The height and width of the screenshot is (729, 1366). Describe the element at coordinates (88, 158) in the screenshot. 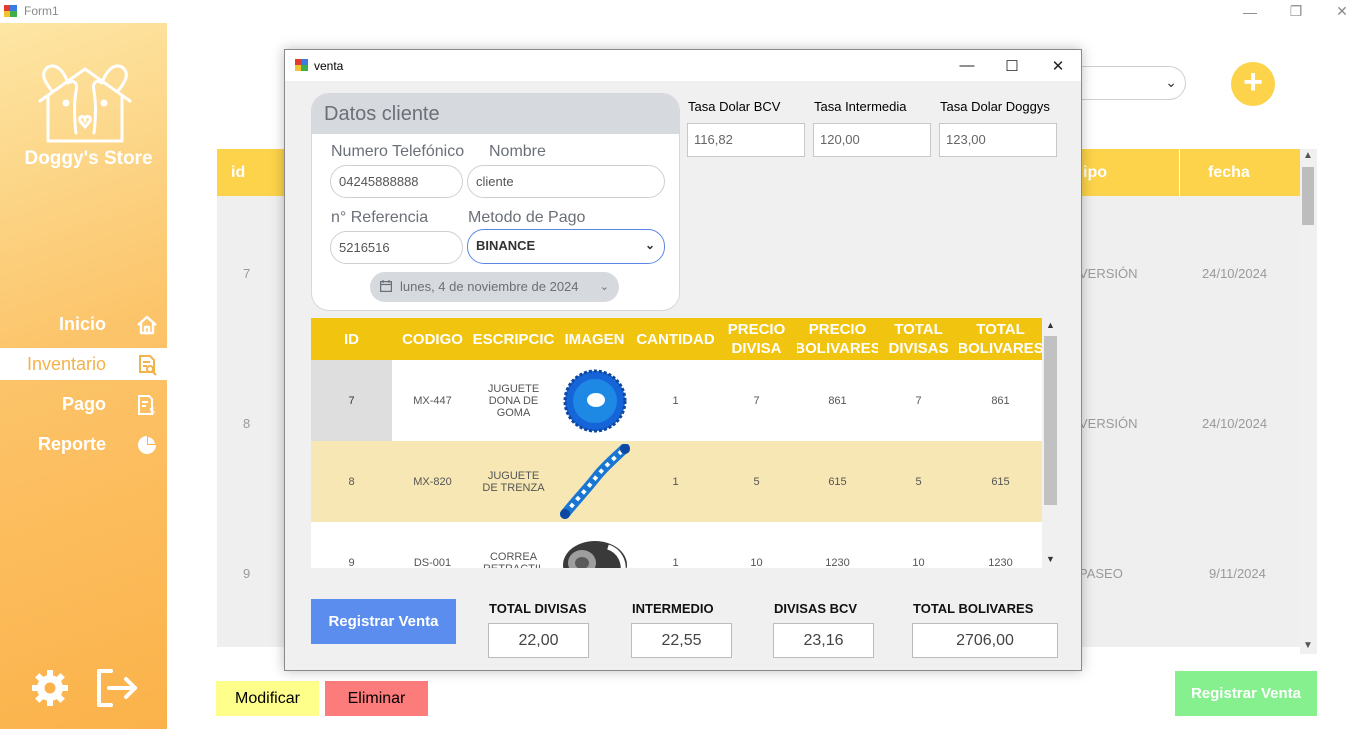

I see `brand-name: Doggy's Store` at that location.